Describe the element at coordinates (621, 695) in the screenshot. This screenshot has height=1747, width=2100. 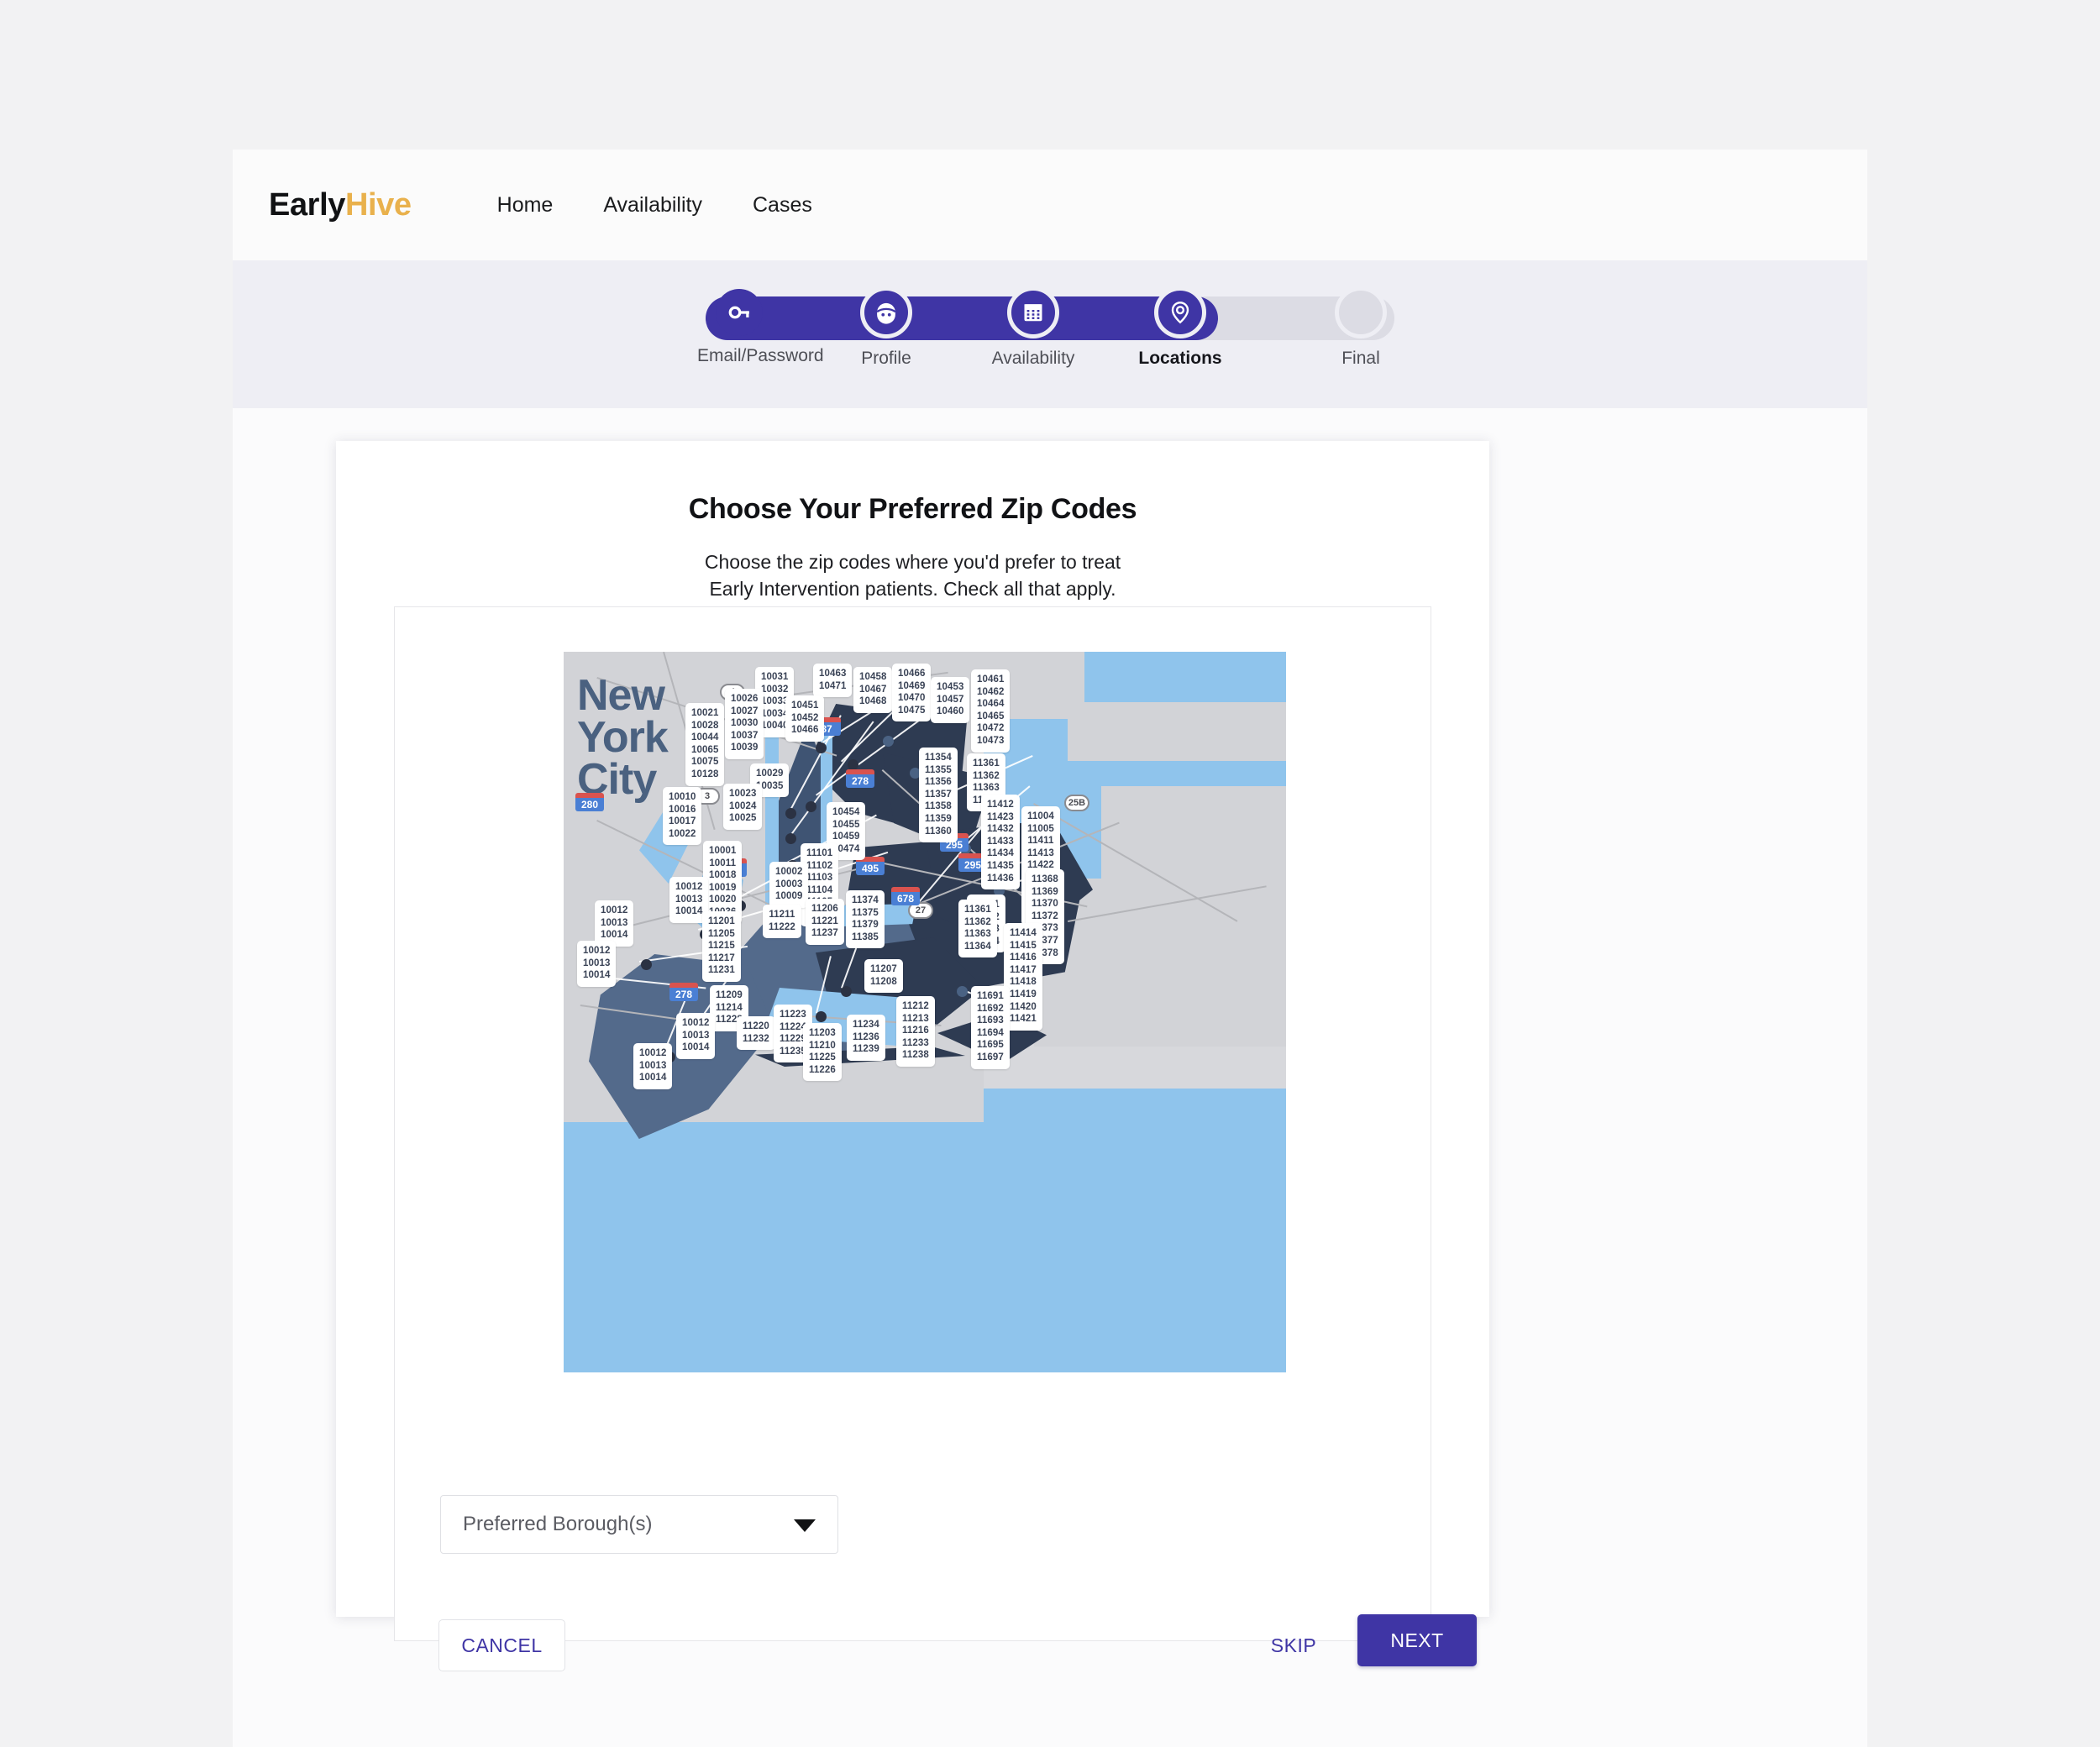
I see `map-city-title-line1: New` at that location.